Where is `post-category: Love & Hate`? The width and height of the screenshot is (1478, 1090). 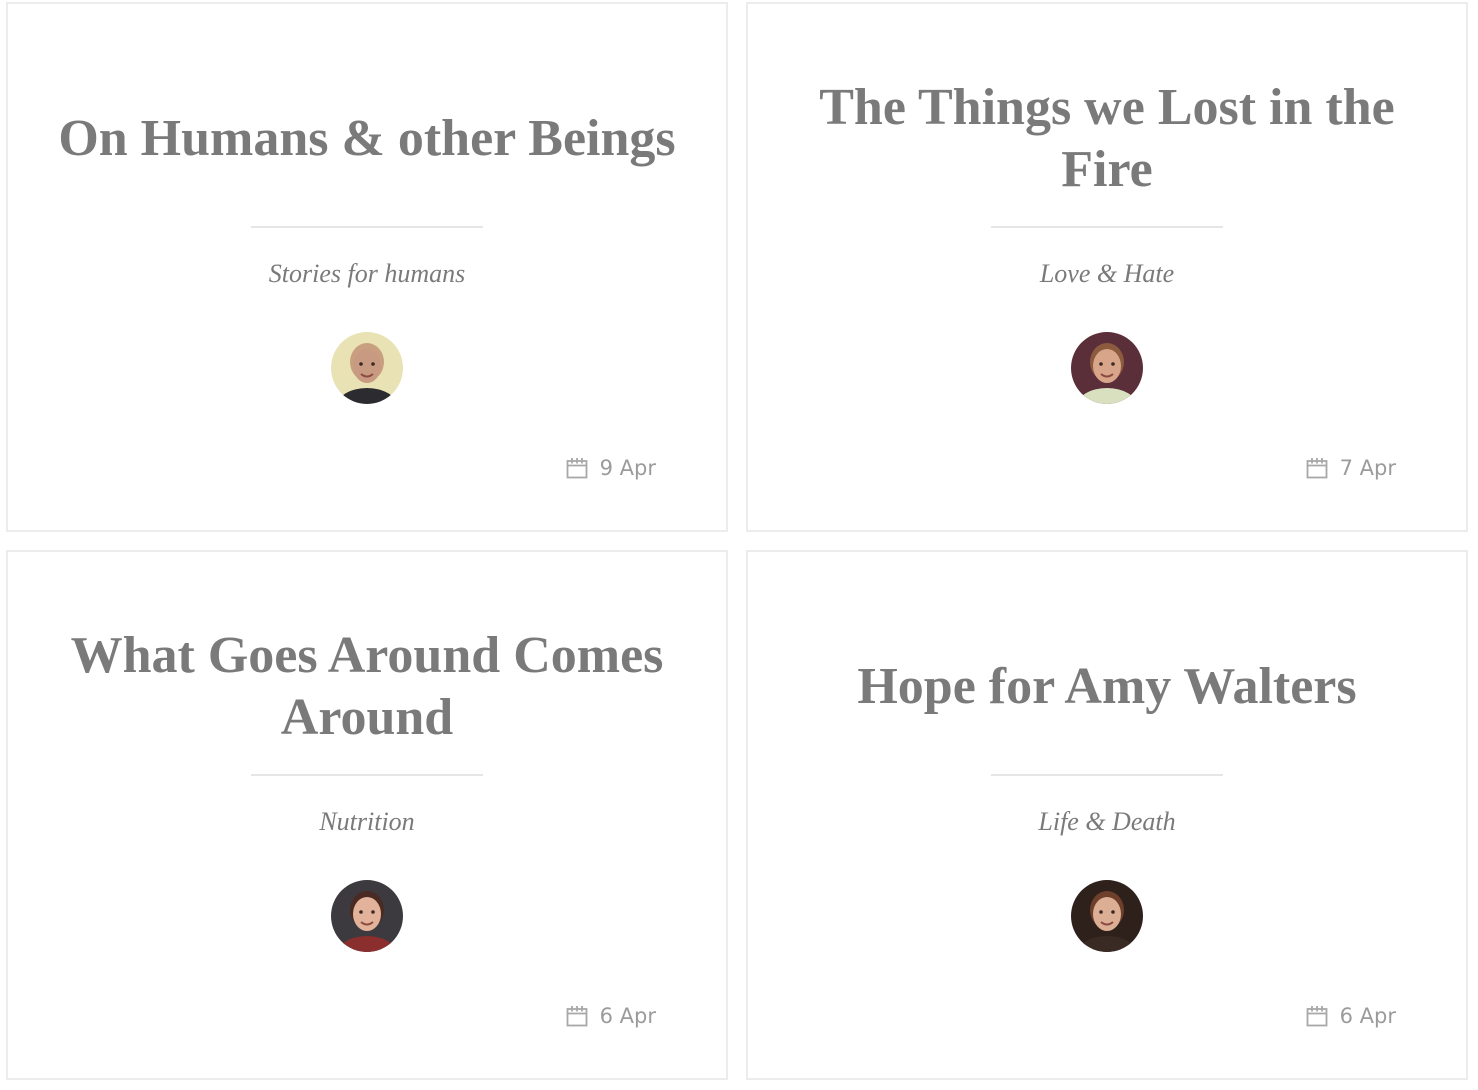
post-category: Love & Hate is located at coordinates (1107, 274).